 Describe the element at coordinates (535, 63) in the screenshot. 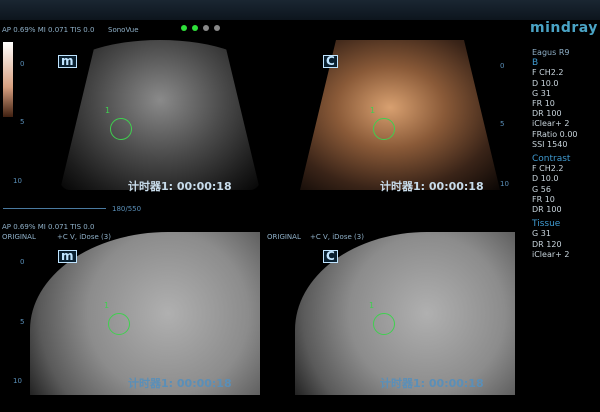

I see `b-title: B` at that location.